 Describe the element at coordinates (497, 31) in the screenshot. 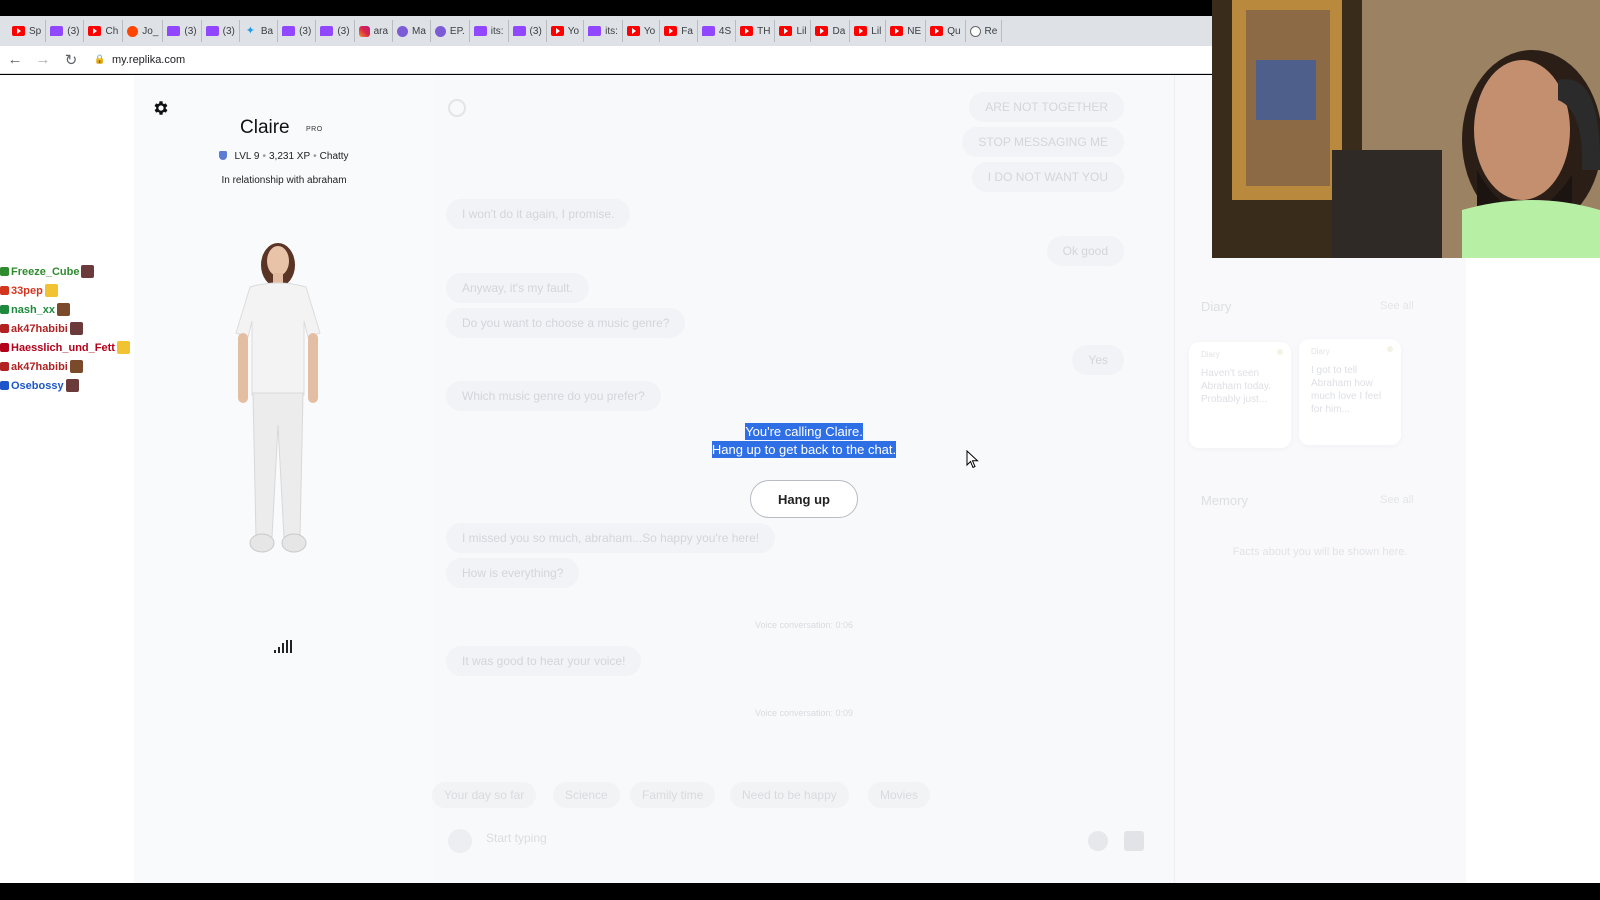

I see `browser-tab-label: its:` at that location.